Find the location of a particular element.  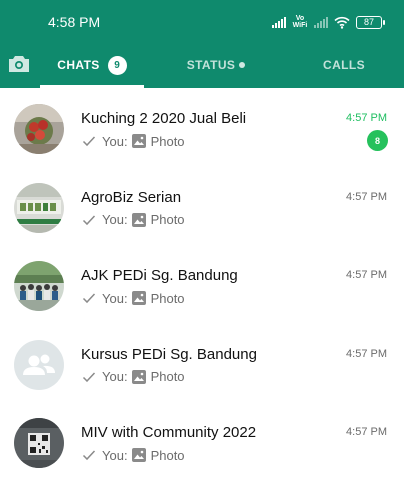

tab-chats: CHATS 9 is located at coordinates (92, 65).